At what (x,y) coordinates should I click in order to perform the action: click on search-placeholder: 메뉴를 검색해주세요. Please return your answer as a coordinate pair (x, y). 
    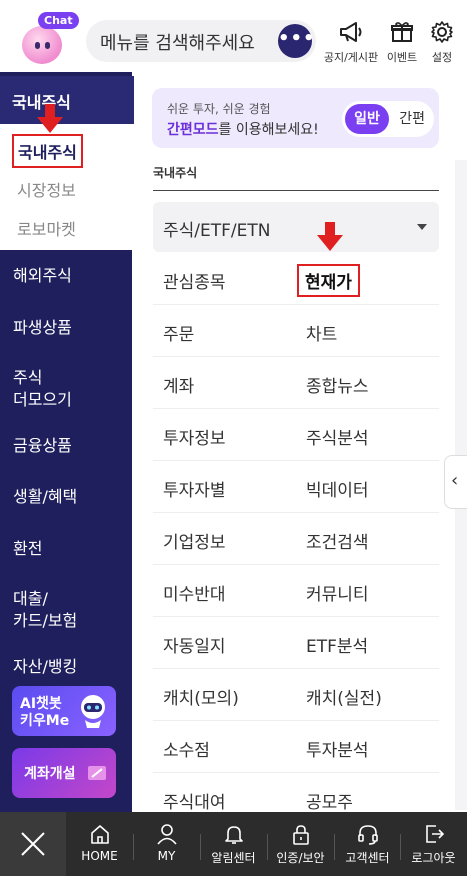
    Looking at the image, I should click on (177, 43).